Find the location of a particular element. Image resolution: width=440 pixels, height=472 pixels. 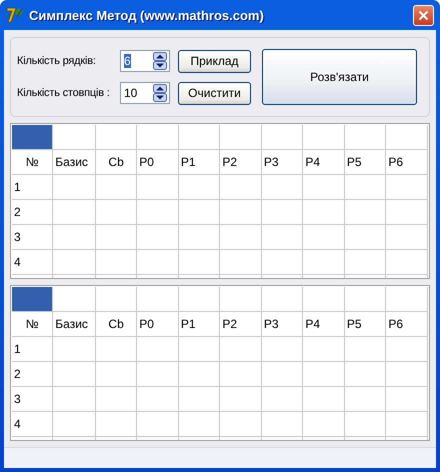

field-label: Кількість рядків: is located at coordinates (57, 61).